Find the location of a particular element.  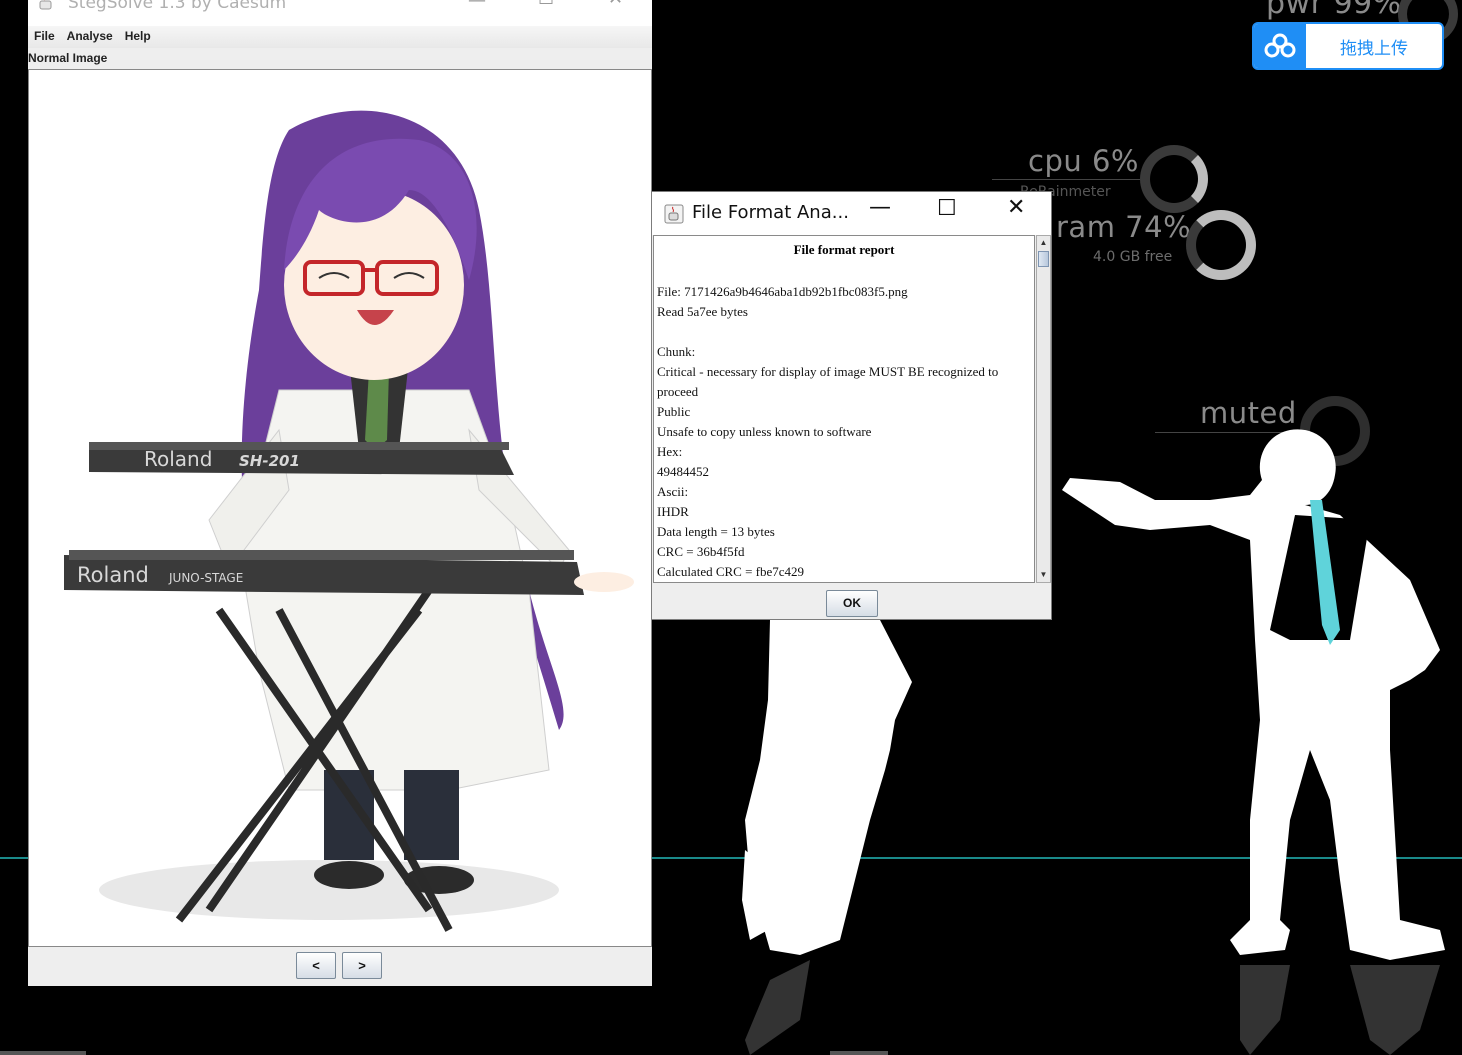

report-line: Calculated CRC = fbe7c429 is located at coordinates (731, 571).